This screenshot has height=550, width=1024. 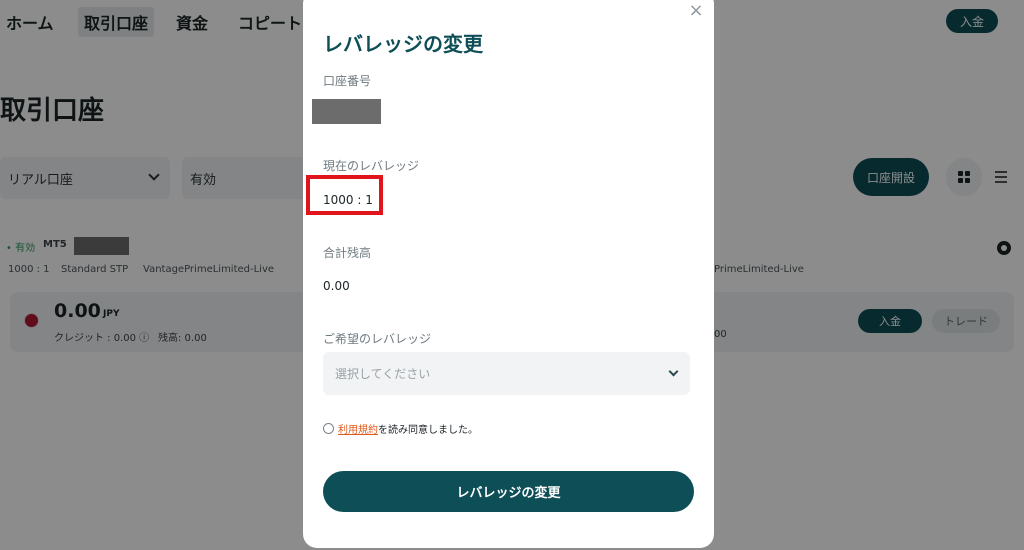 What do you see at coordinates (696, 11) in the screenshot?
I see `close-icon: ×` at bounding box center [696, 11].